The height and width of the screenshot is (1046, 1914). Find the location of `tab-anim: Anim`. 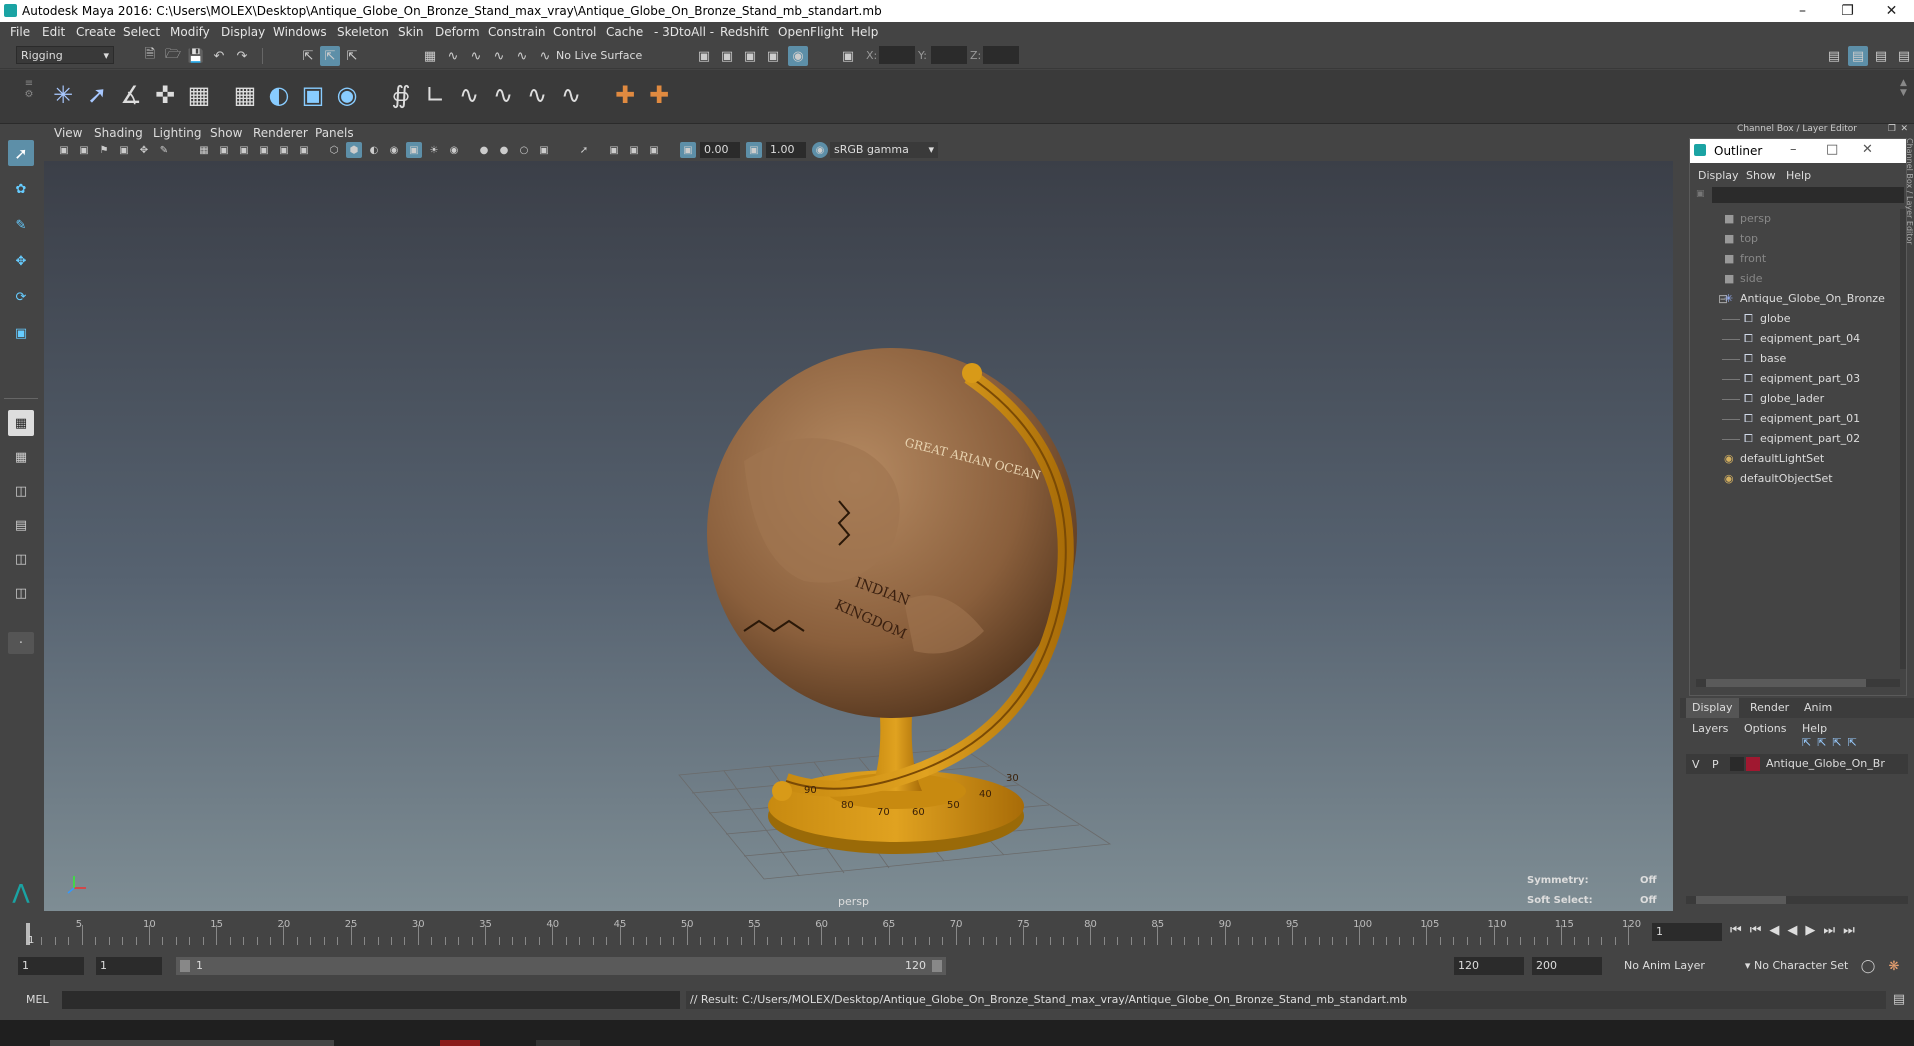

tab-anim: Anim is located at coordinates (1818, 708).